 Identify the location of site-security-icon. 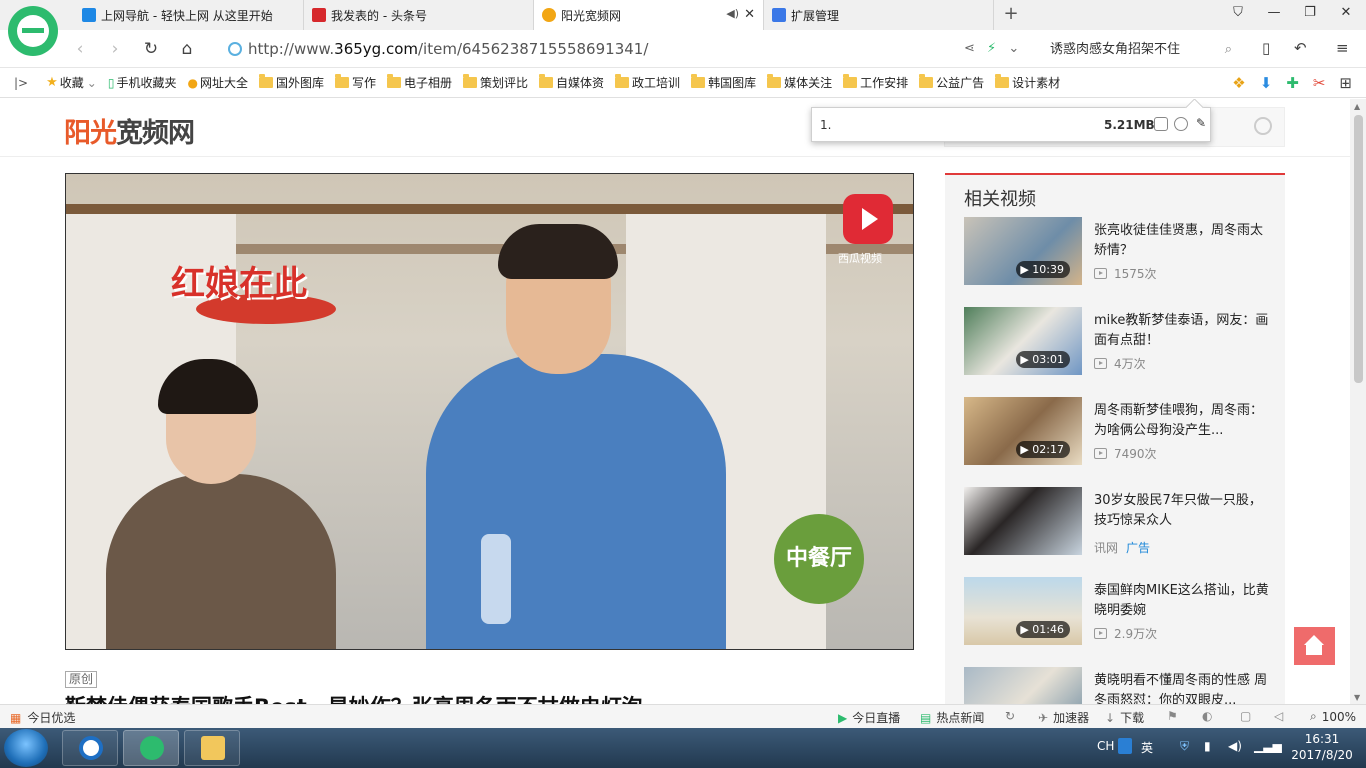
(235, 49).